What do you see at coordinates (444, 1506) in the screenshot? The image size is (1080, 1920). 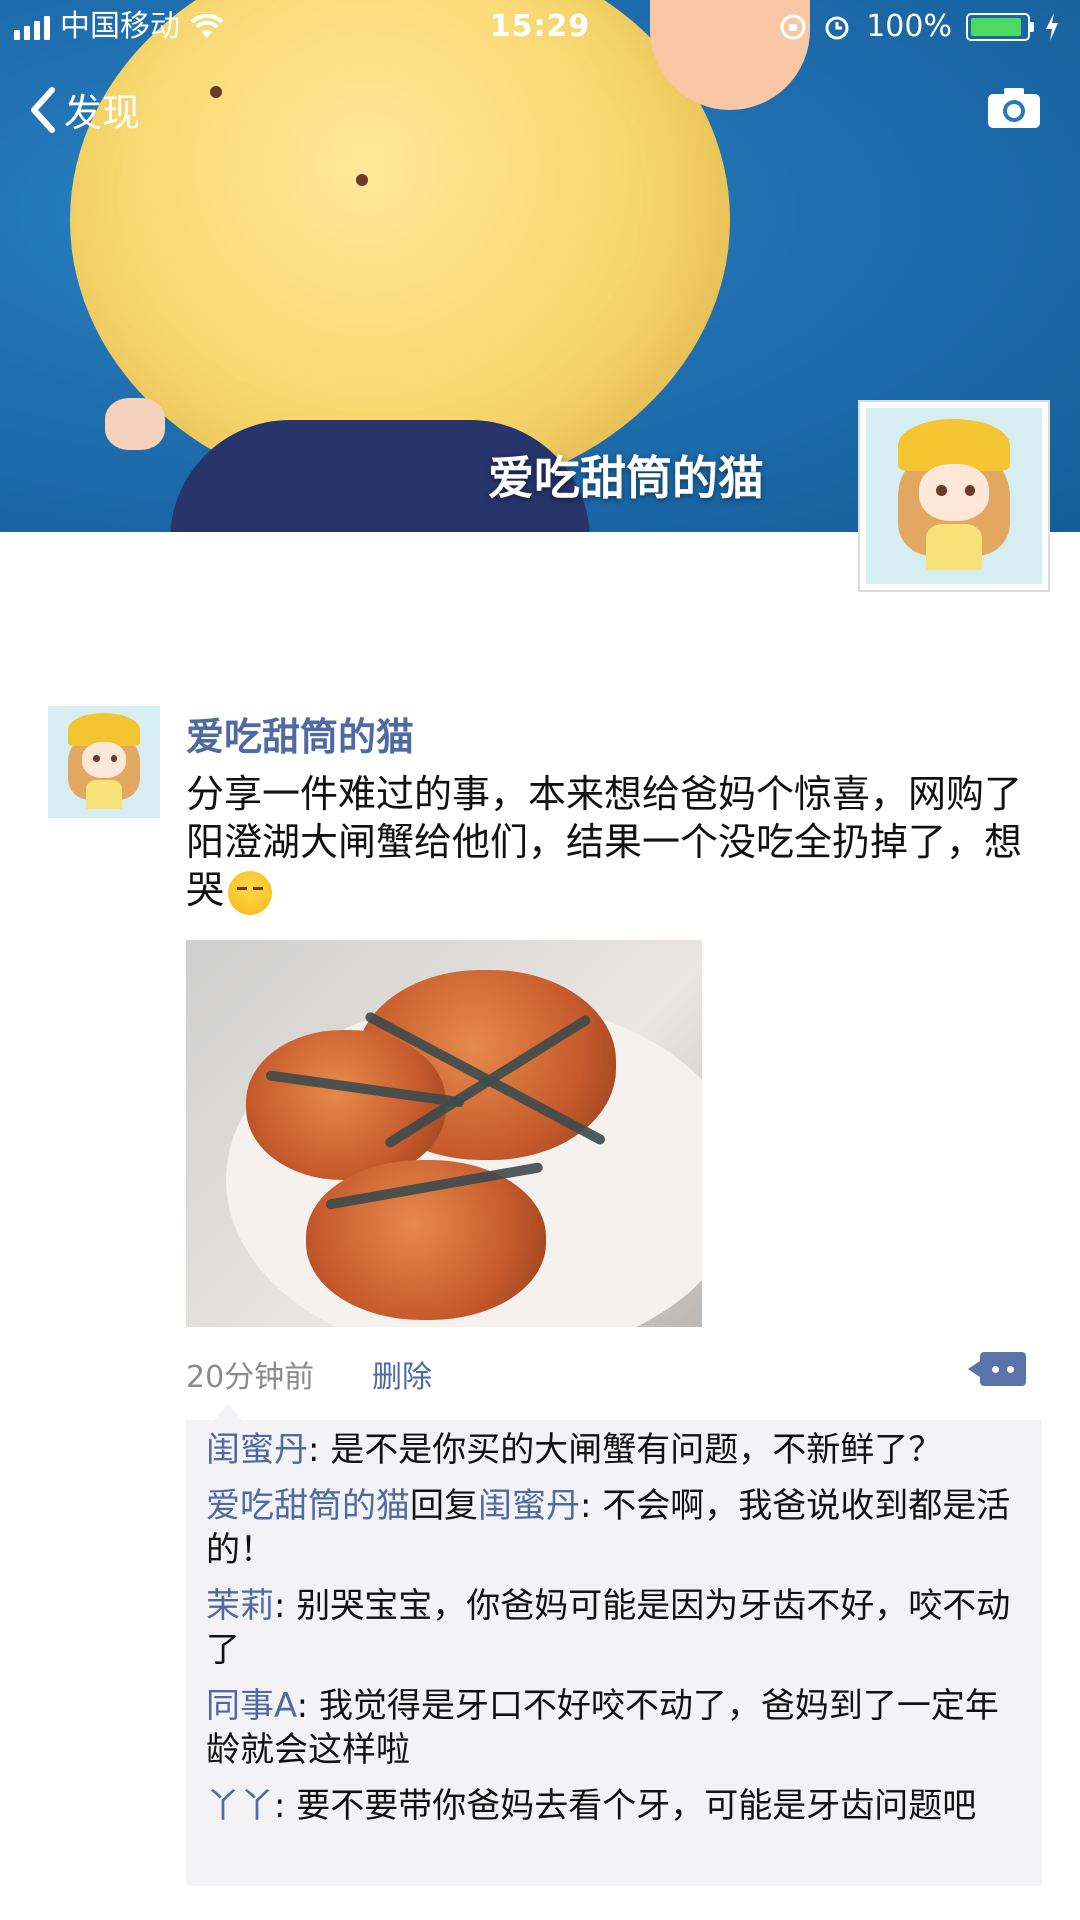 I see `reply-label: 回复` at bounding box center [444, 1506].